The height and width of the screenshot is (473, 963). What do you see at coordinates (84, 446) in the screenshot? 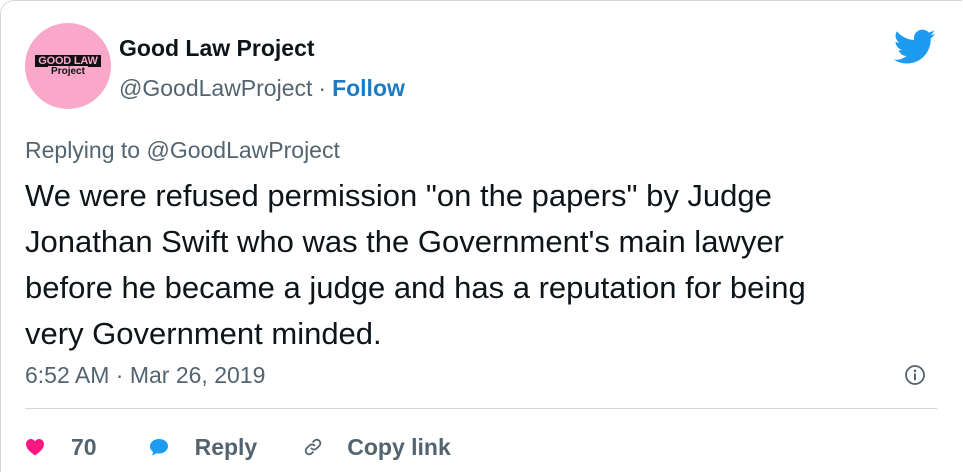
I see `like-count: 70` at bounding box center [84, 446].